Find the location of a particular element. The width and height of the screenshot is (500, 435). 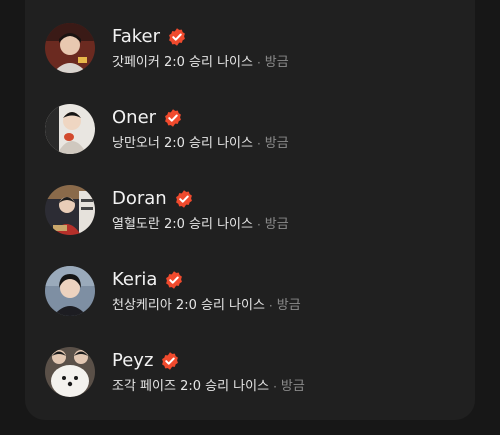

comment-text: 열혈도란 2:0 승리 나이스 is located at coordinates (182, 224).